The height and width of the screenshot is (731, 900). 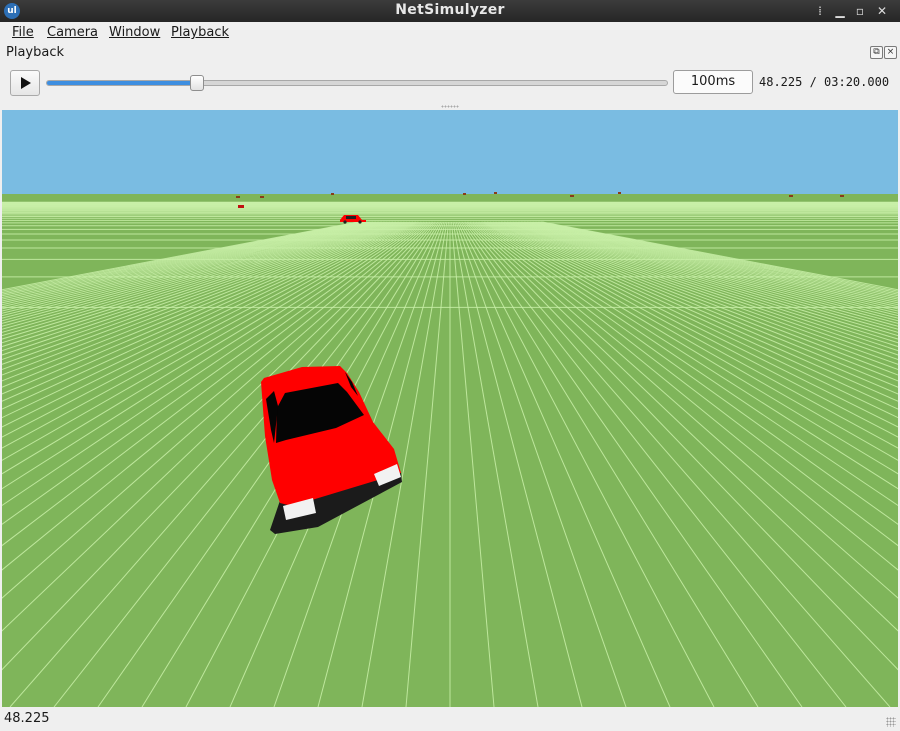 I want to click on resize-grip, so click(x=891, y=722).